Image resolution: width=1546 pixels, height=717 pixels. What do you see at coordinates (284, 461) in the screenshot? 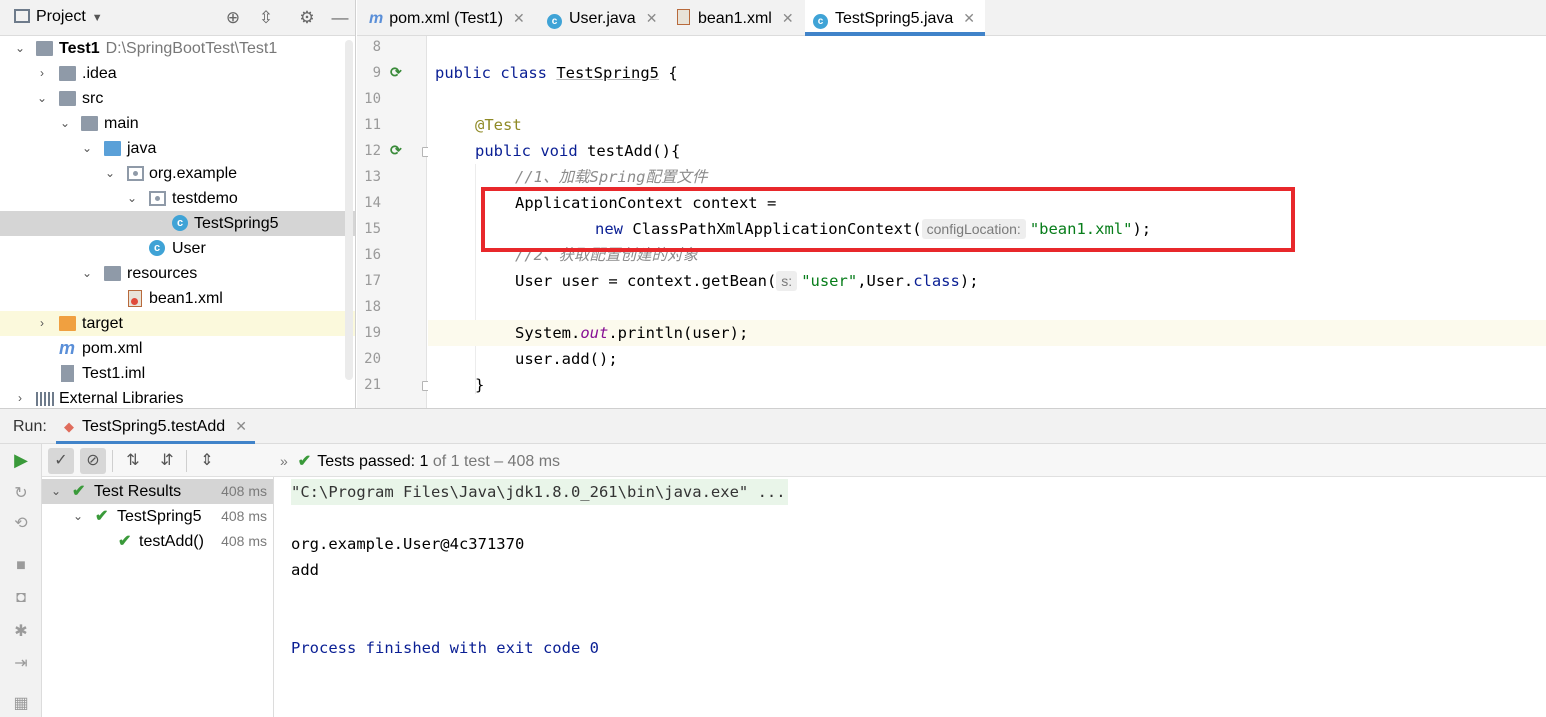
I see `more-icon: »` at bounding box center [284, 461].